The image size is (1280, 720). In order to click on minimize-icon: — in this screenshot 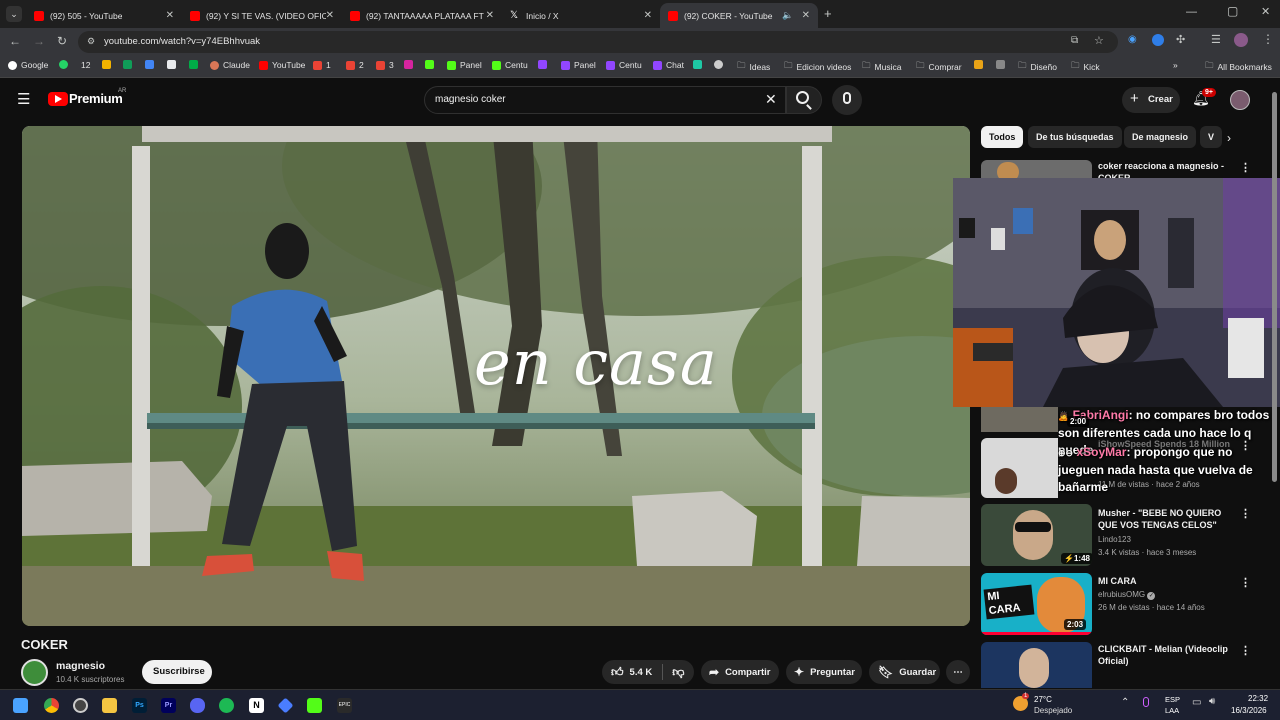, I will do `click(1191, 12)`.